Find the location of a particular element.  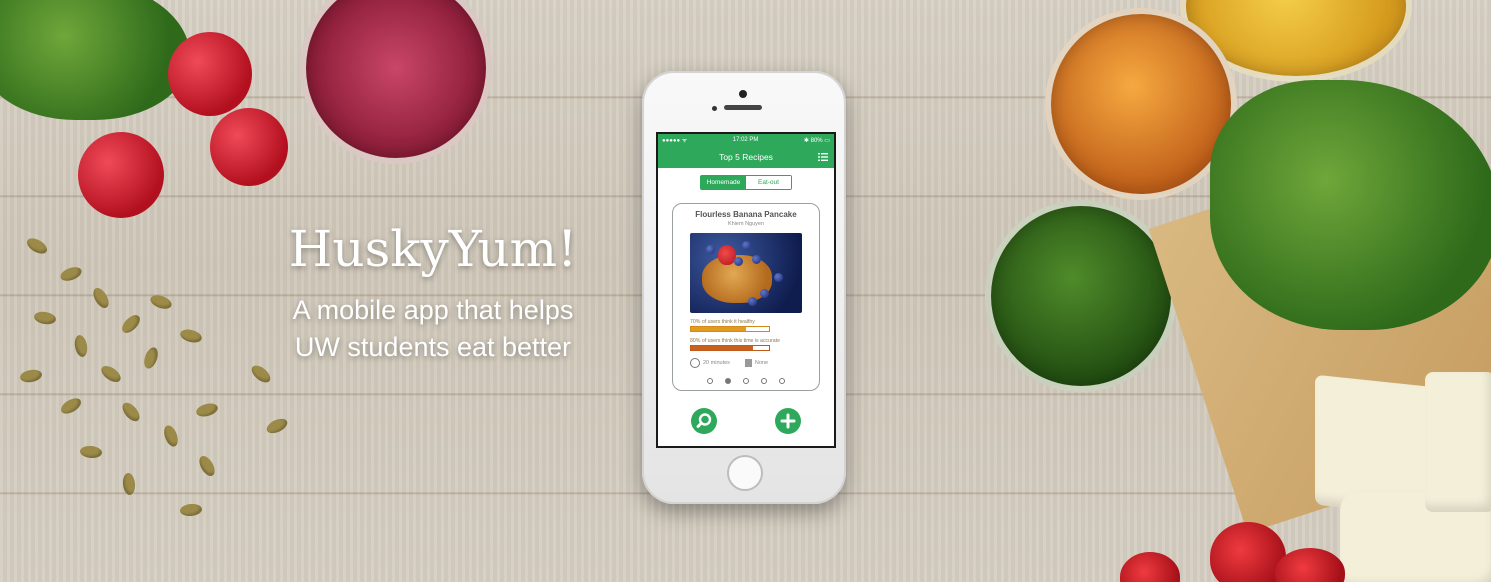

nav-bar: Top 5 Recipes is located at coordinates (746, 157).